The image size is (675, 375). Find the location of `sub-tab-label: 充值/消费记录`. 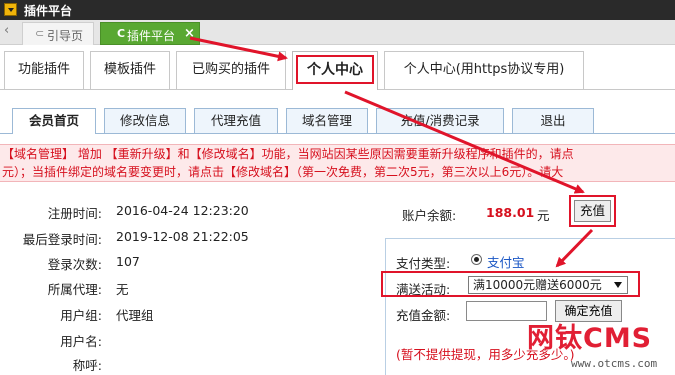

sub-tab-label: 充值/消费记录 is located at coordinates (440, 120).